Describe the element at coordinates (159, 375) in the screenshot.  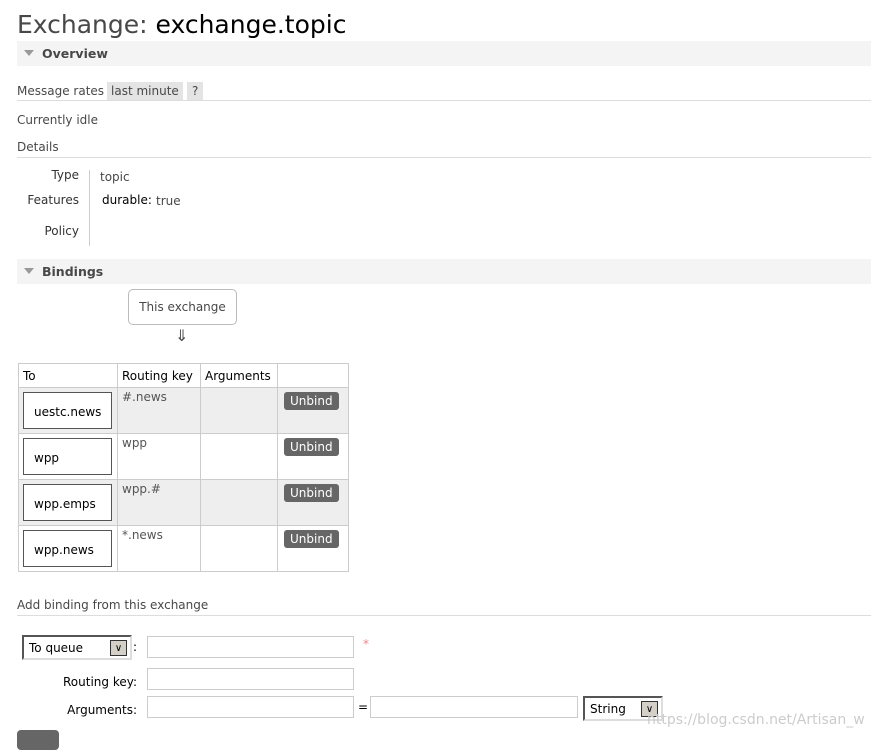
I see `col-routing-key: Routing key` at that location.